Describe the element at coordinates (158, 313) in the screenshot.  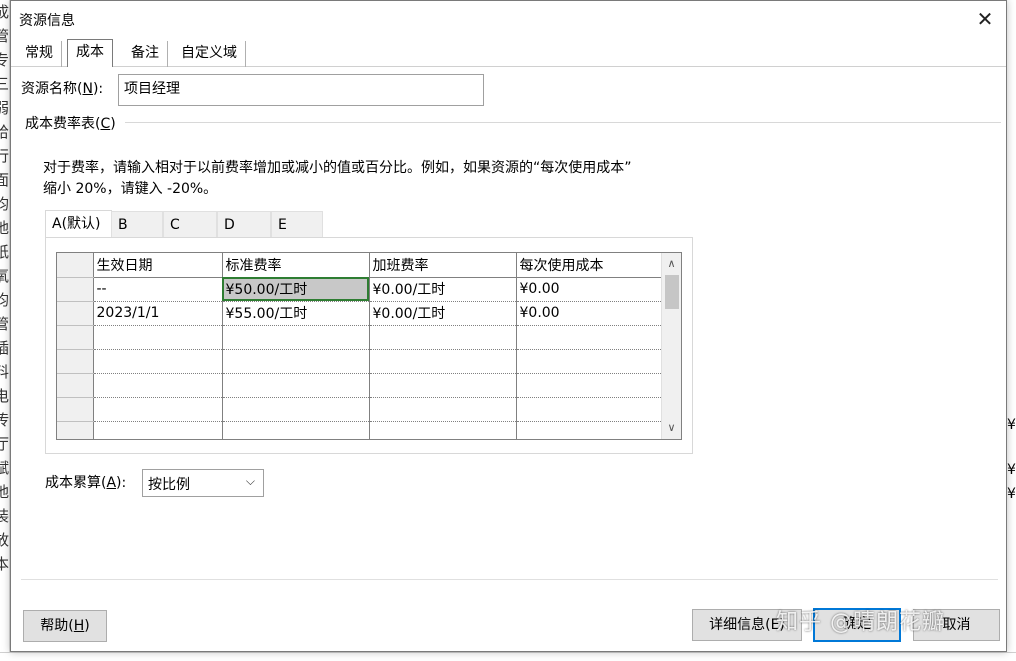
I see `table-cell: 2023/1/1` at that location.